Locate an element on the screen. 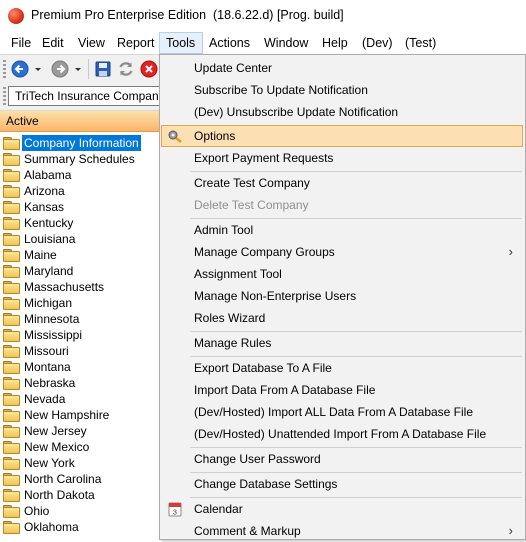 The height and width of the screenshot is (542, 526). refresh-icon is located at coordinates (126, 69).